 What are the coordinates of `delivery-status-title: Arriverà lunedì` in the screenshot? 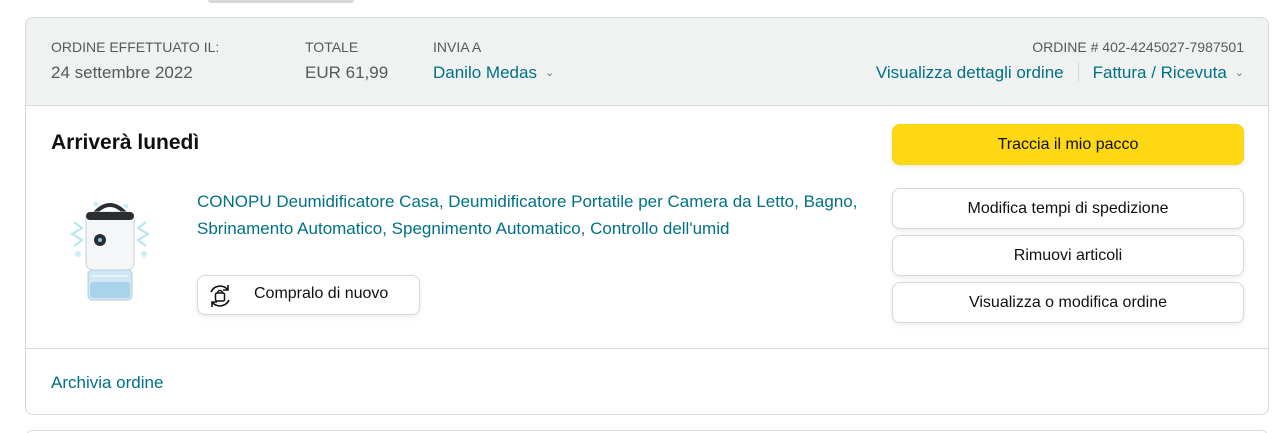 It's located at (125, 142).